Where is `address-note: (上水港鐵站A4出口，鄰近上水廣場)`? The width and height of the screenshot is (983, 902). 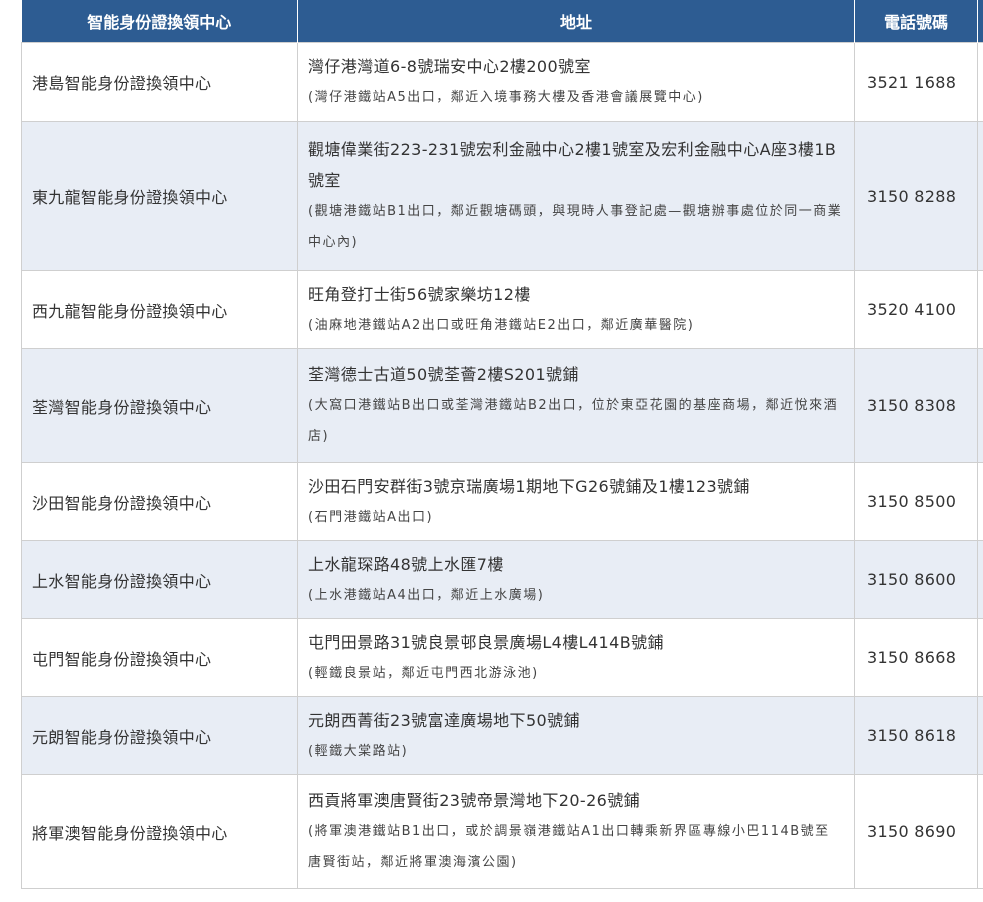 address-note: (上水港鐵站A4出口，鄰近上水廣場) is located at coordinates (426, 595).